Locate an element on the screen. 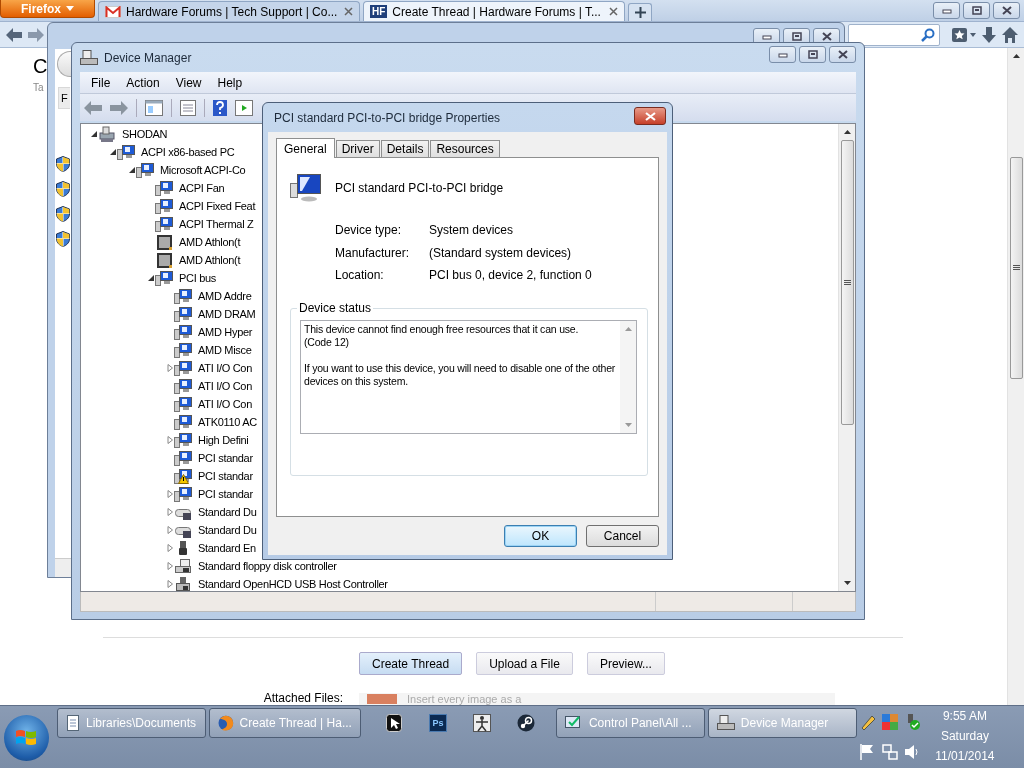 The width and height of the screenshot is (1024, 768). tree-item: Standard En is located at coordinates (227, 548).